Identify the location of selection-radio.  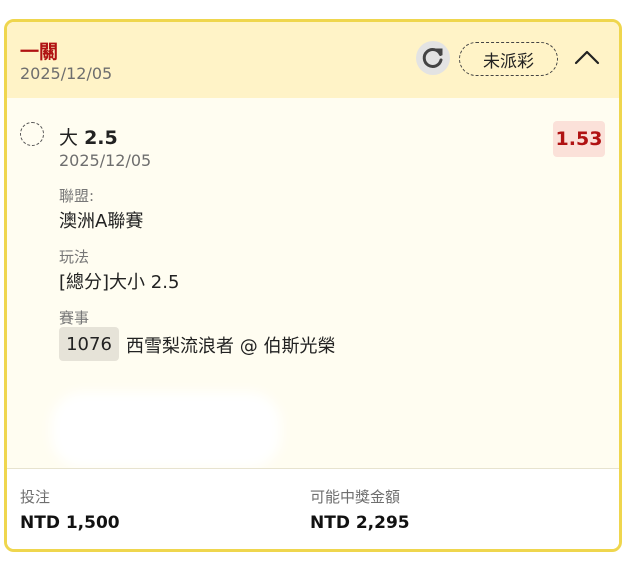
(32, 134).